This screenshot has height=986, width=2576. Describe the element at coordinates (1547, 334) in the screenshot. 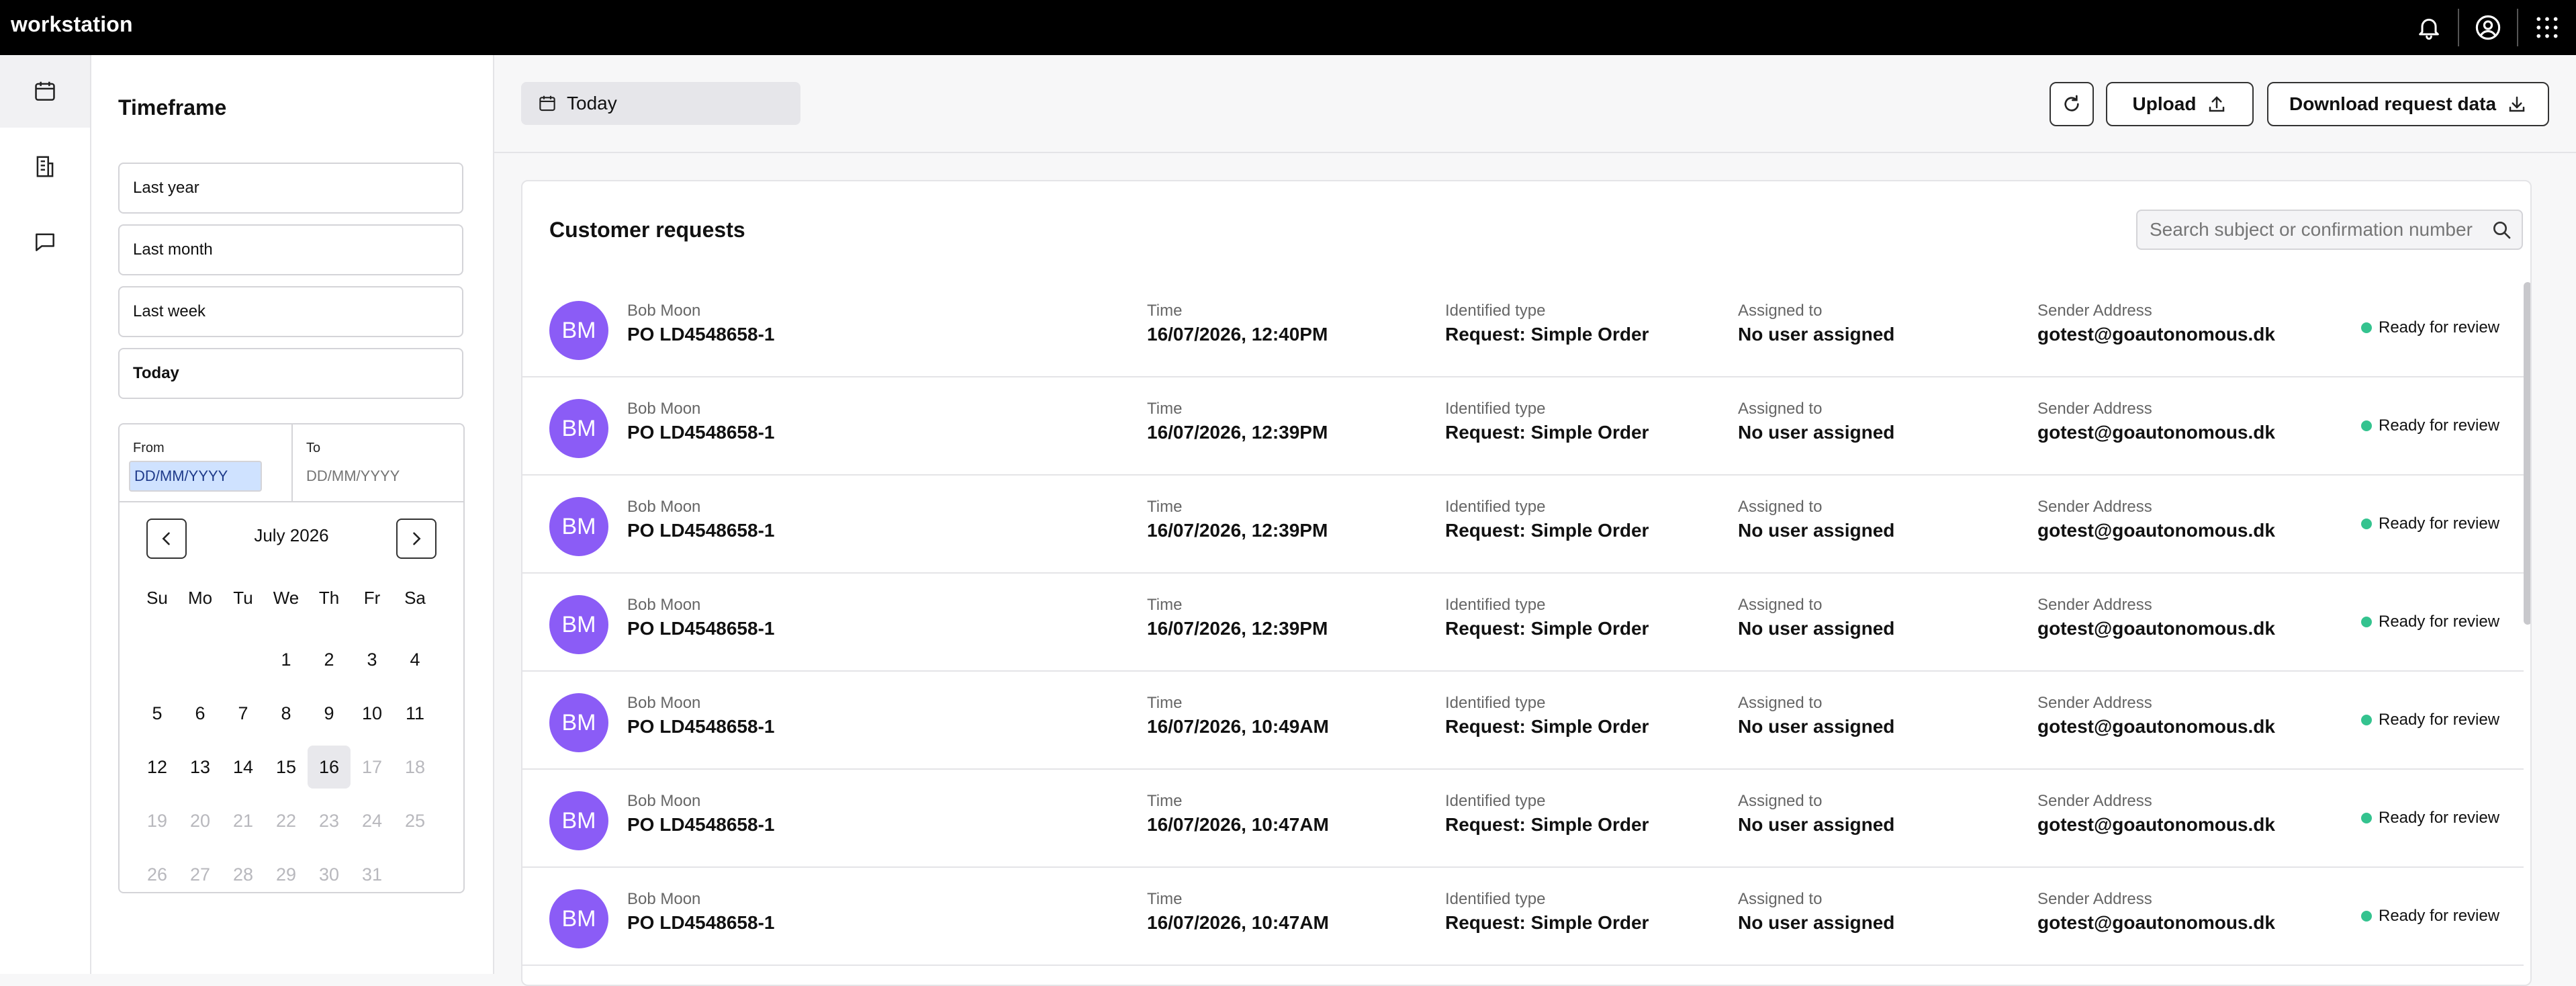

I see `identified-type-value: Request: Simple Order` at that location.